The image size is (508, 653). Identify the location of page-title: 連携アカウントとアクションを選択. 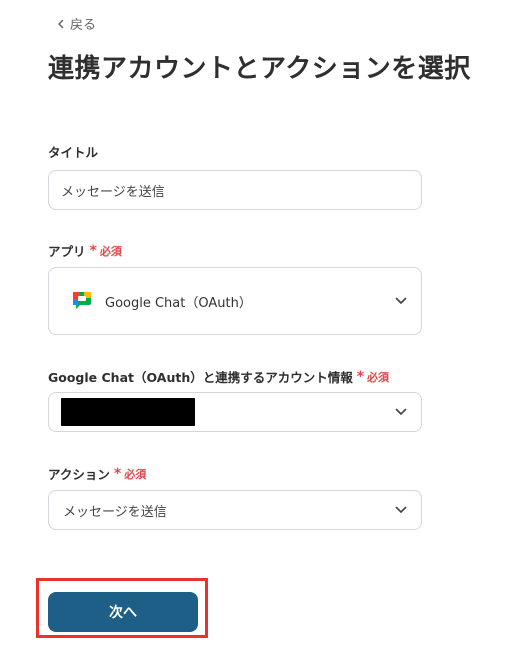
(259, 69).